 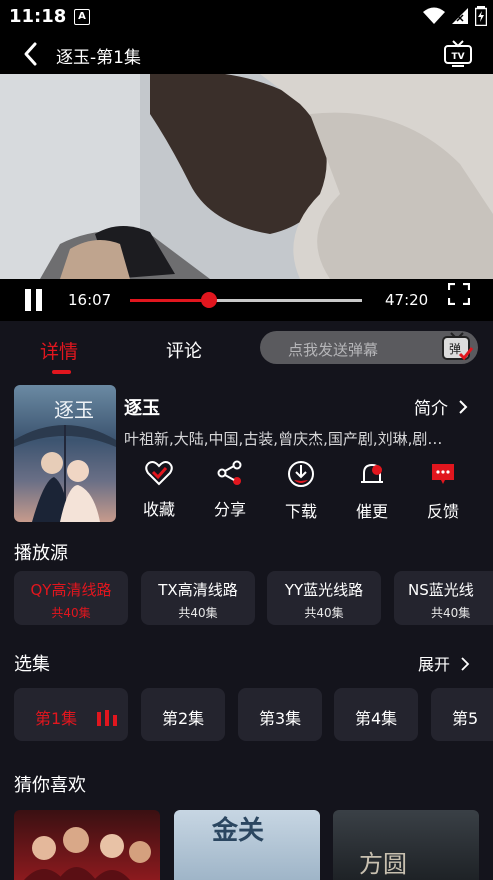 I want to click on episode-card-active: 第1集, so click(x=71, y=714).